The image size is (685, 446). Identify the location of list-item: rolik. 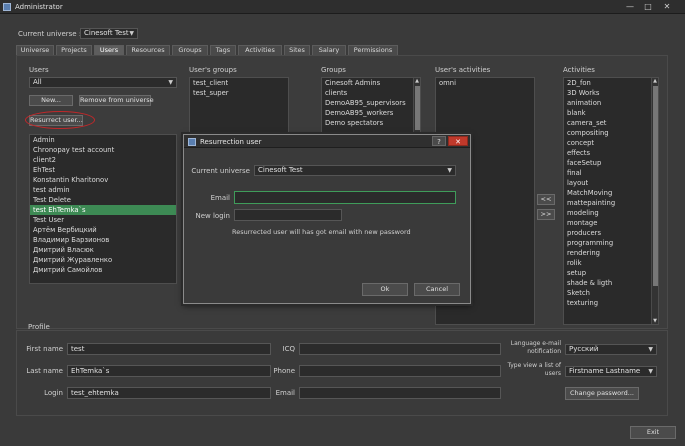
(611, 263).